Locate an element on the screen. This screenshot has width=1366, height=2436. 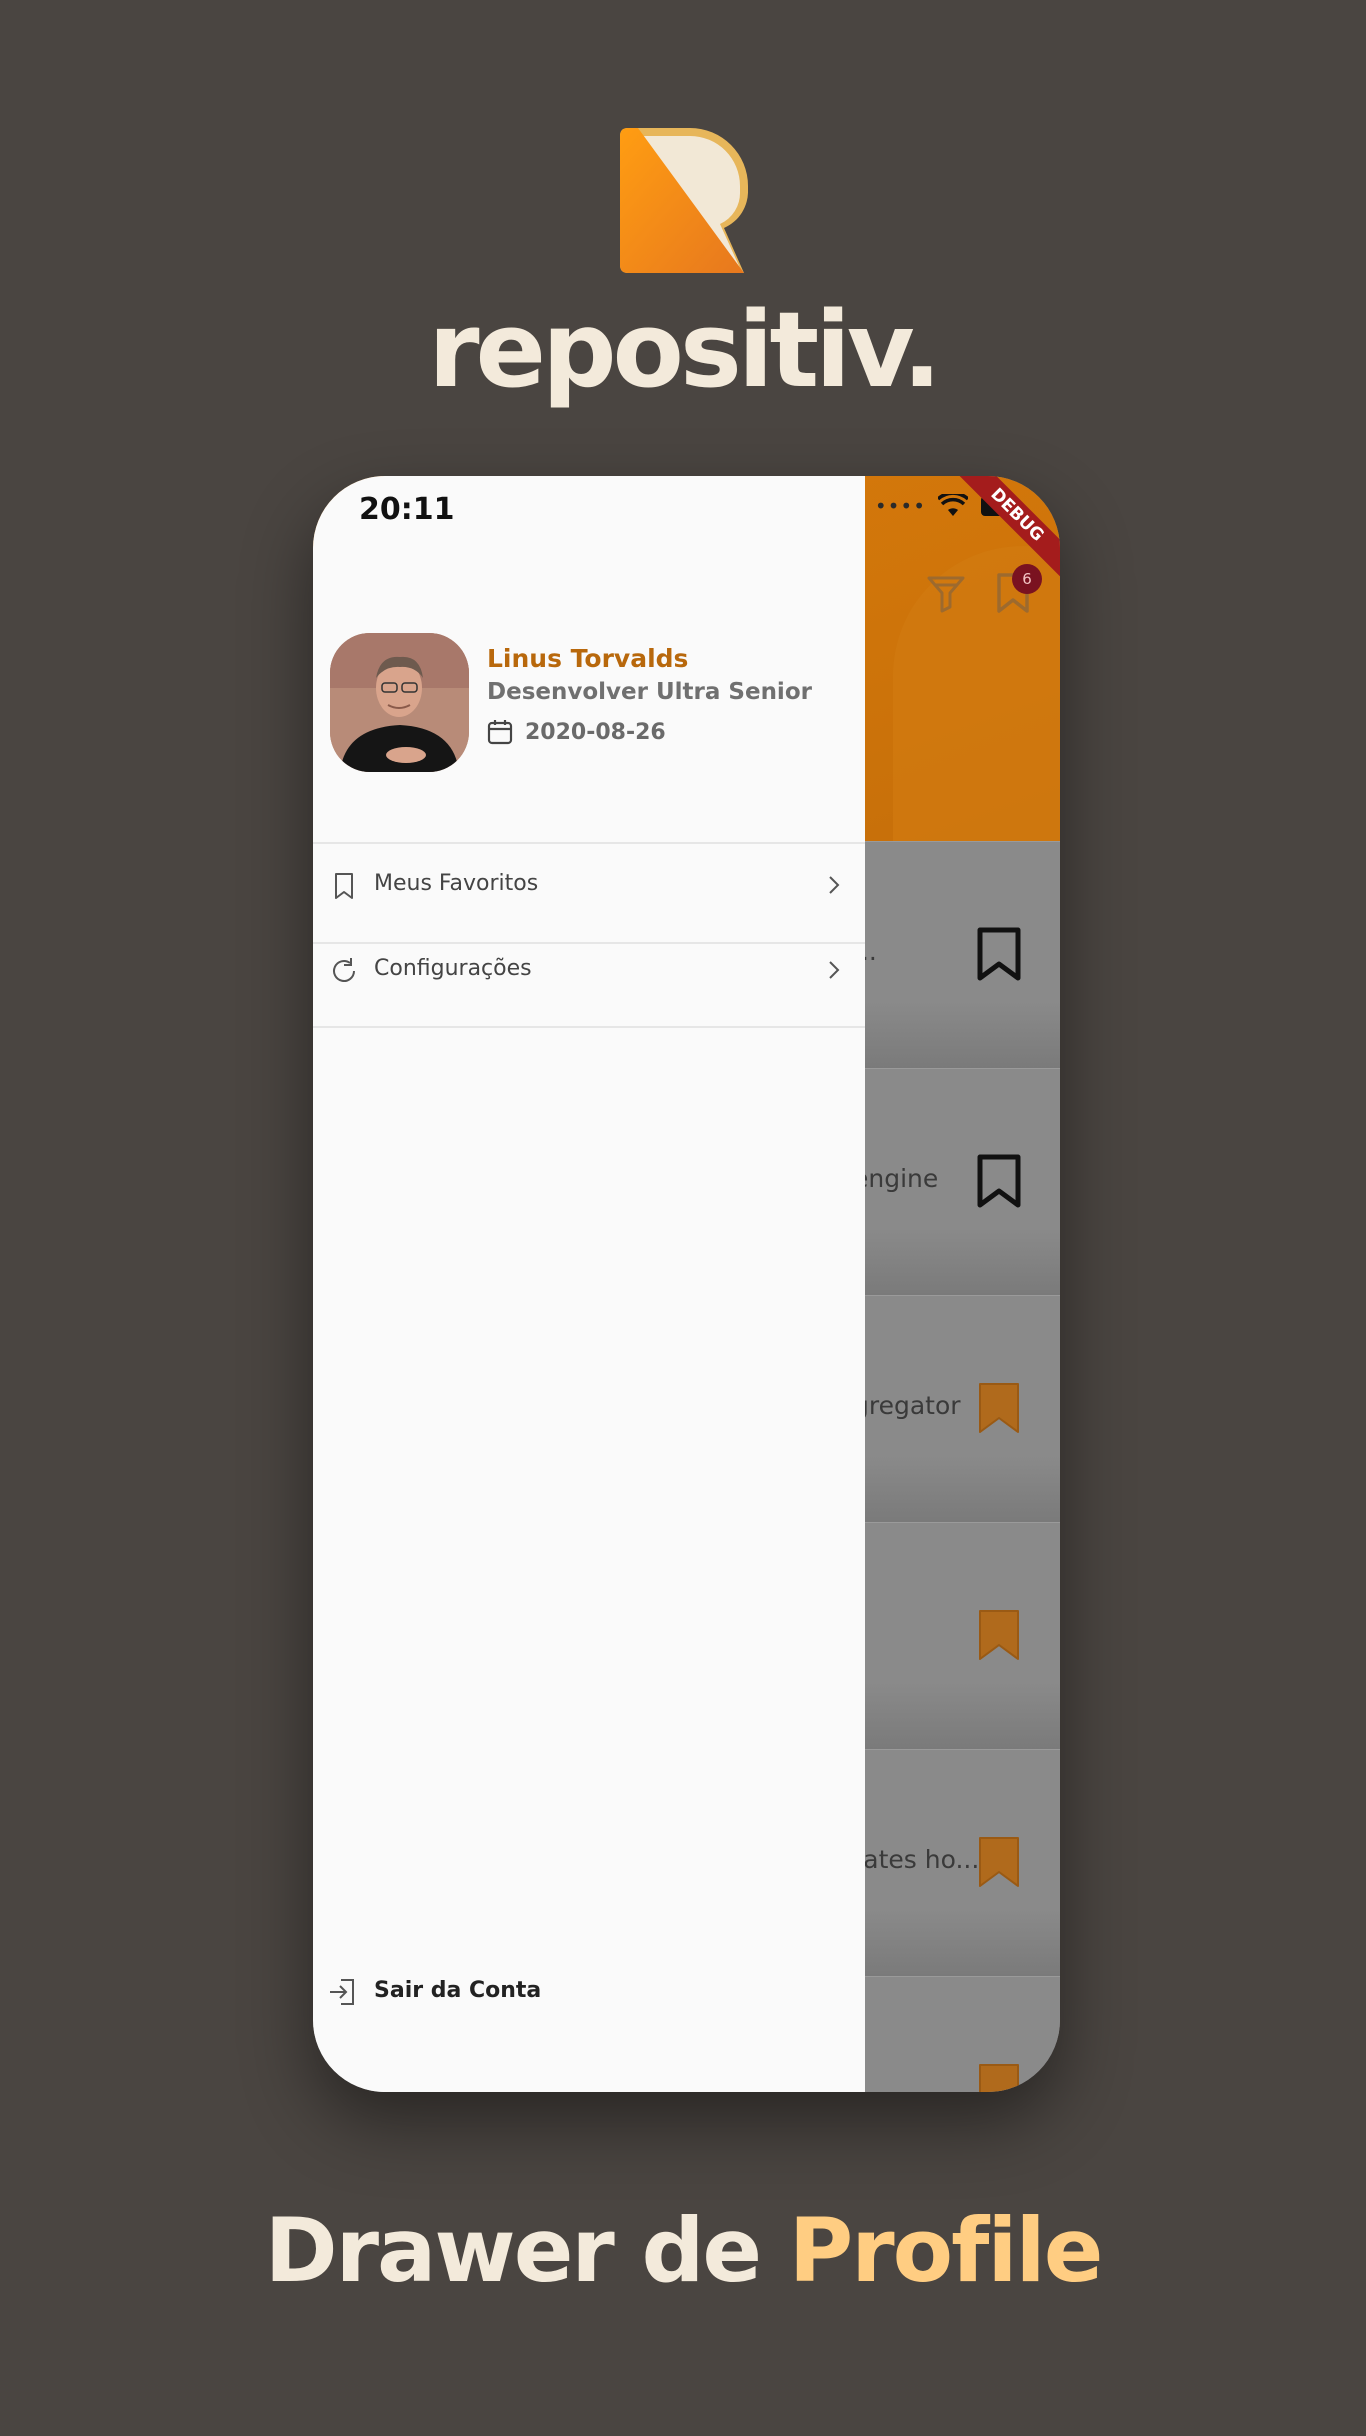
profile-photo-icon is located at coordinates (399, 702).